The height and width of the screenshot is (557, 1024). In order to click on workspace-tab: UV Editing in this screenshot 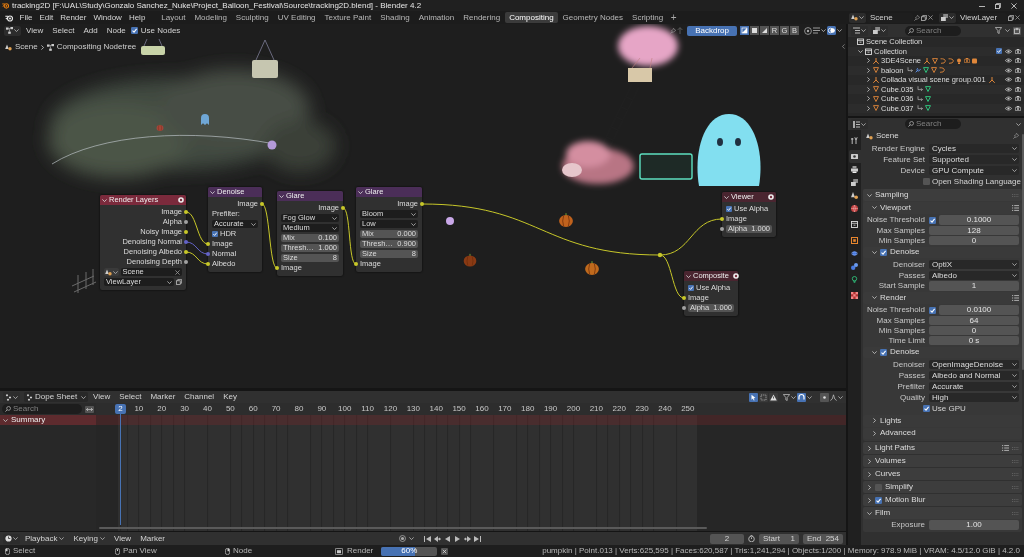, I will do `click(297, 17)`.